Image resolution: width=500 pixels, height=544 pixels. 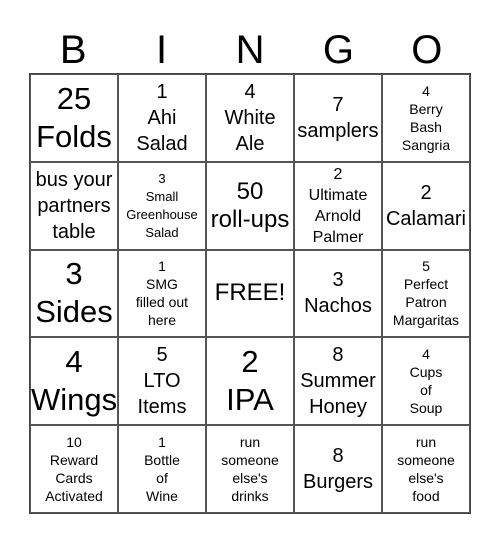 I want to click on bingo-cell: 4 Wings, so click(x=74, y=381).